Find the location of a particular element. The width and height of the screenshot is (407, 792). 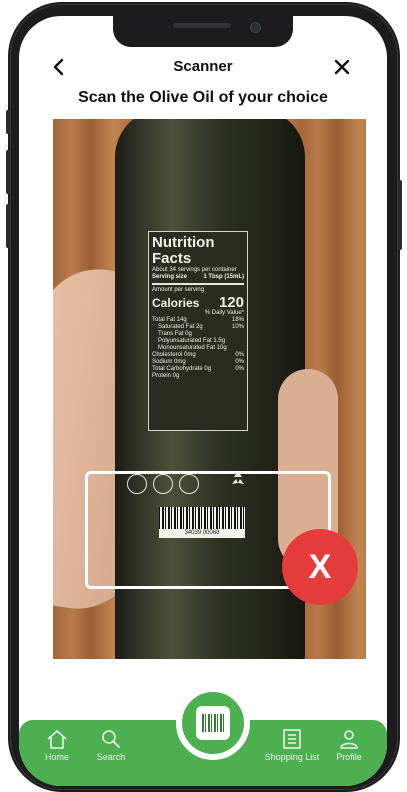

nav-label-home: Home is located at coordinates (56, 757).